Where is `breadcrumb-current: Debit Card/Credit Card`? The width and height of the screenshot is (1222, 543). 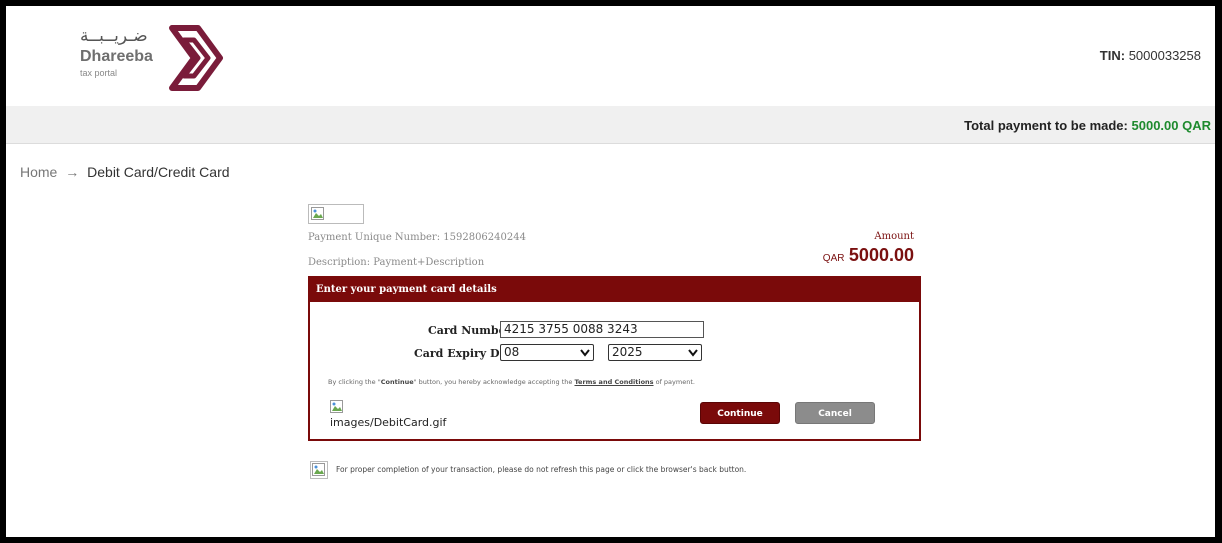
breadcrumb-current: Debit Card/Credit Card is located at coordinates (158, 172).